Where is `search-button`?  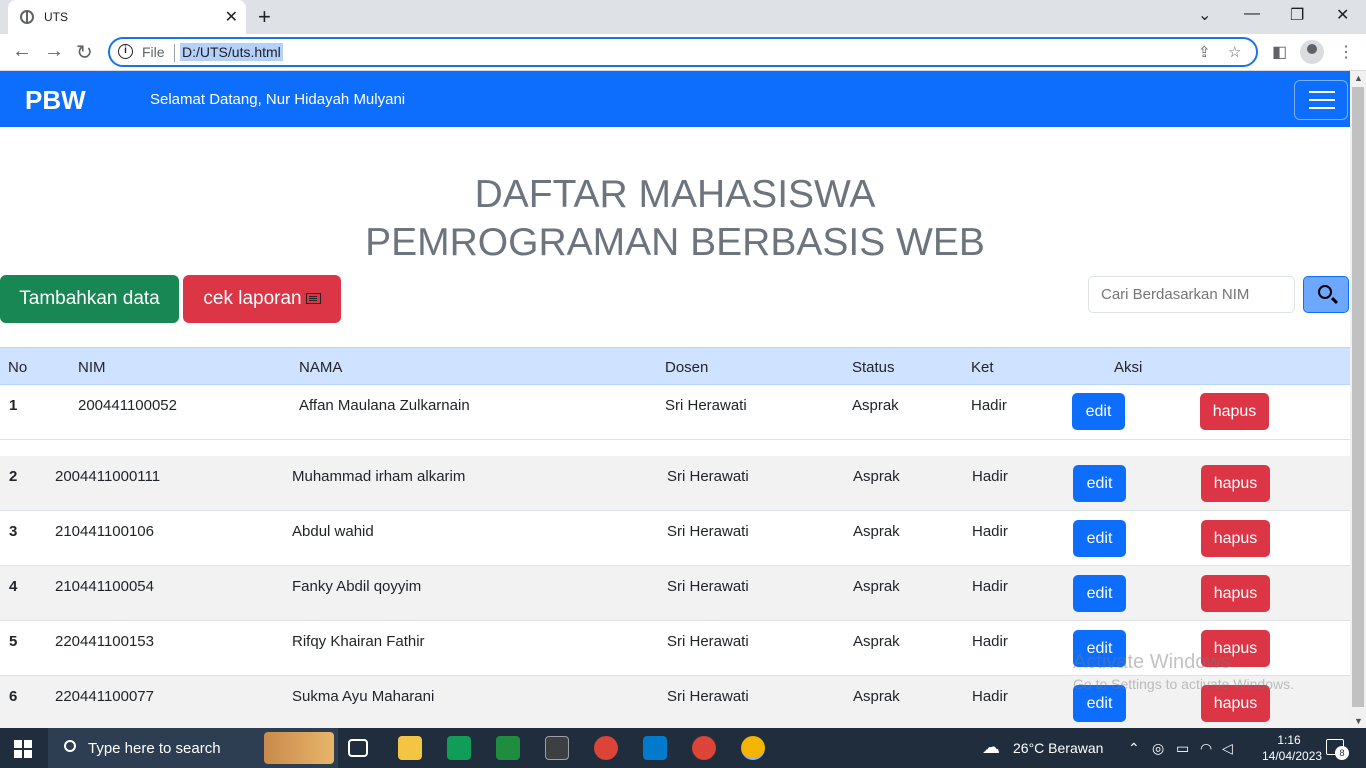 search-button is located at coordinates (1326, 294).